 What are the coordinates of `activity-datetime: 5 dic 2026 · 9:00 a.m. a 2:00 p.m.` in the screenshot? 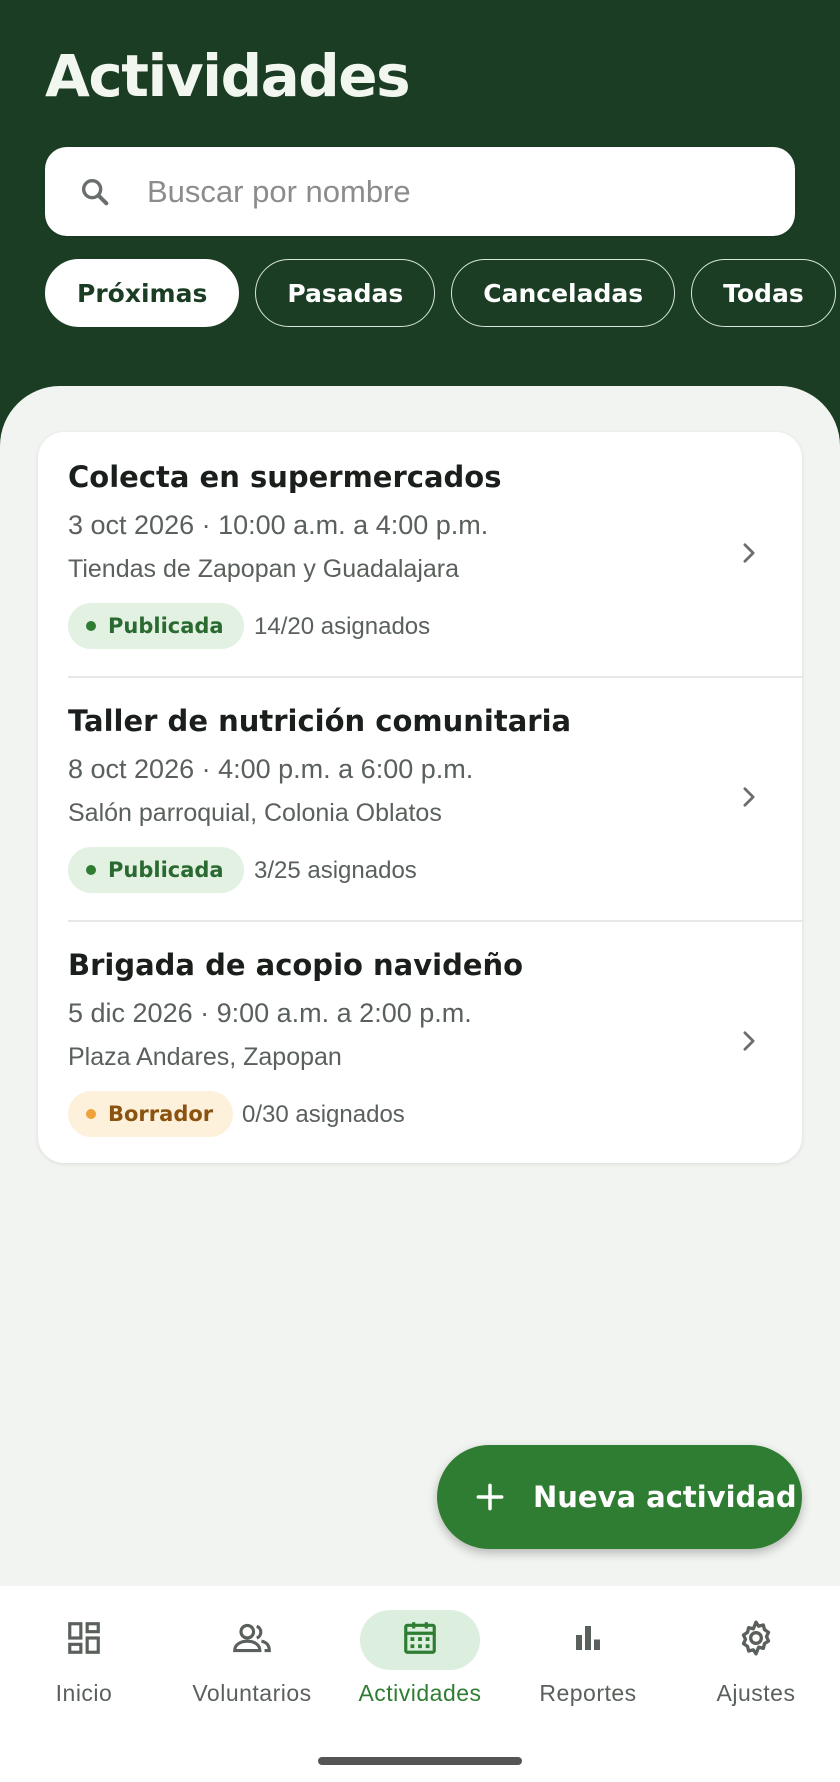 It's located at (270, 1013).